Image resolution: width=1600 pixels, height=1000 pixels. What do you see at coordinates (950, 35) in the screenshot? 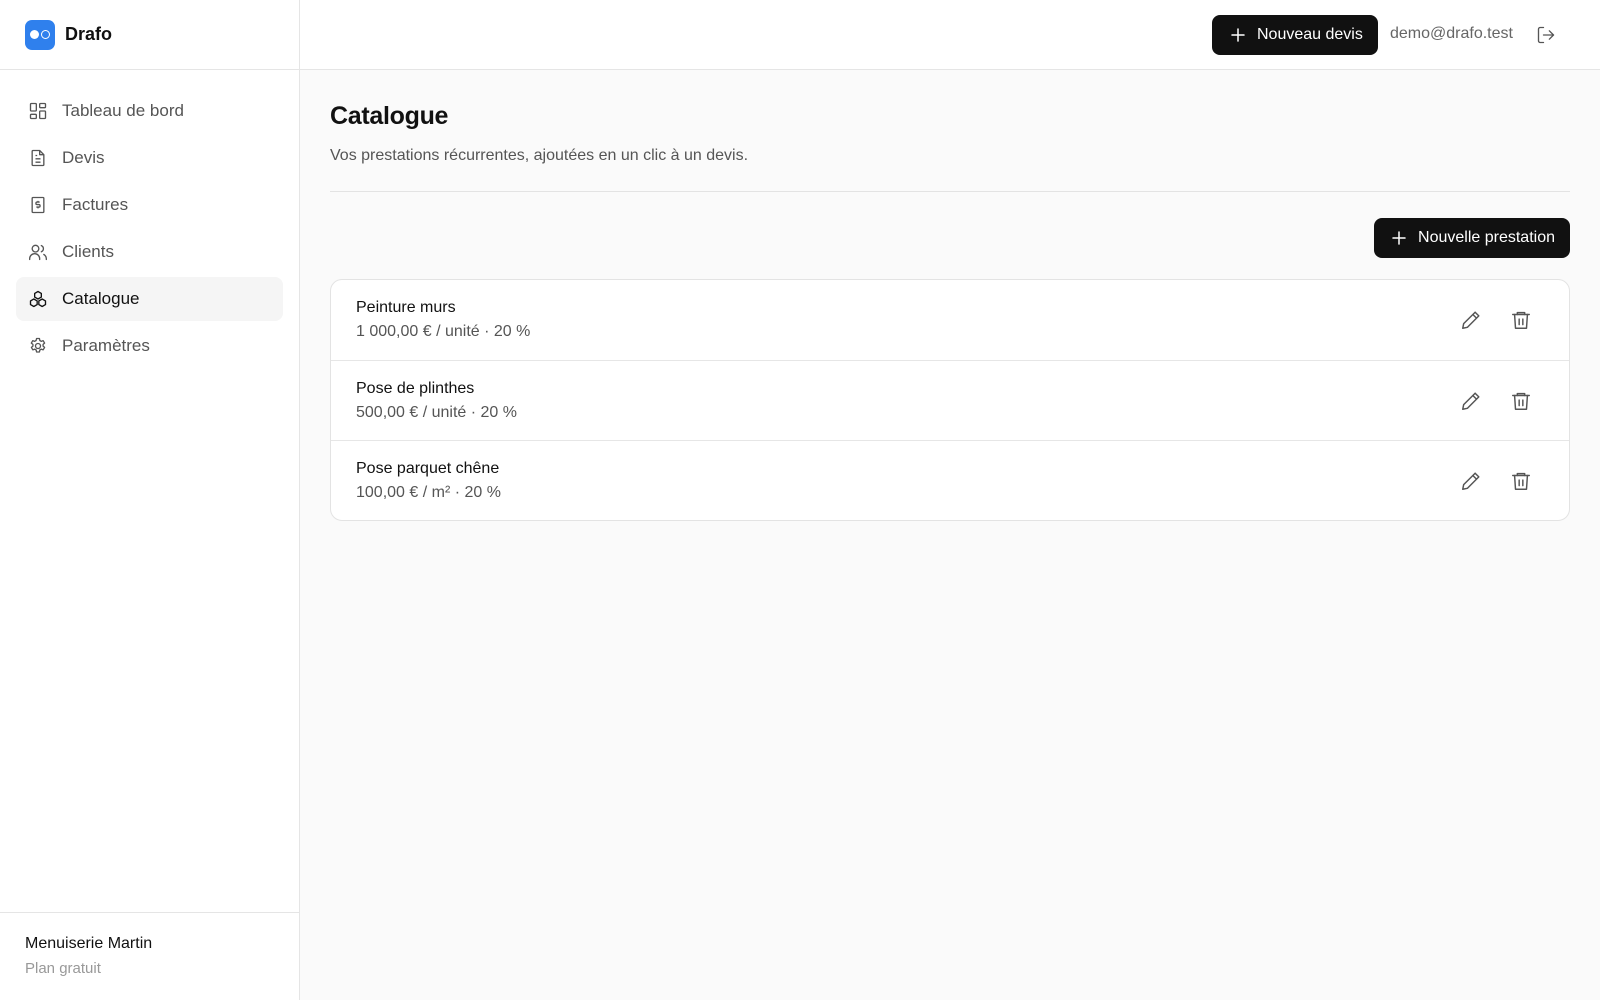
I see `topbar: Nouveau devis demo@drafo.test` at bounding box center [950, 35].